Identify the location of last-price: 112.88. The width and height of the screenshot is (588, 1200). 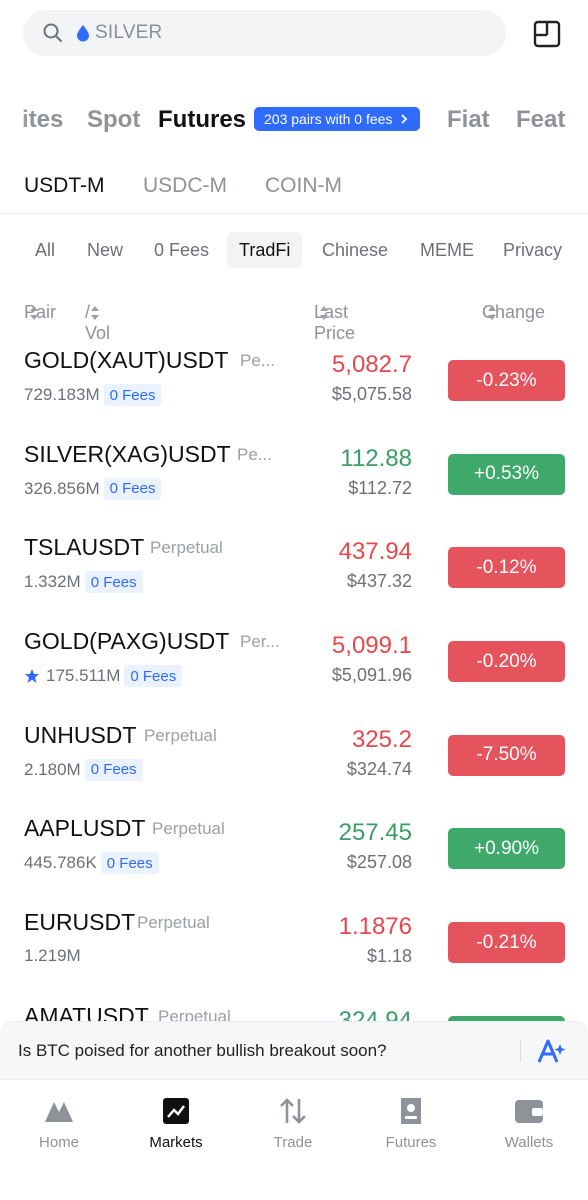
(376, 458).